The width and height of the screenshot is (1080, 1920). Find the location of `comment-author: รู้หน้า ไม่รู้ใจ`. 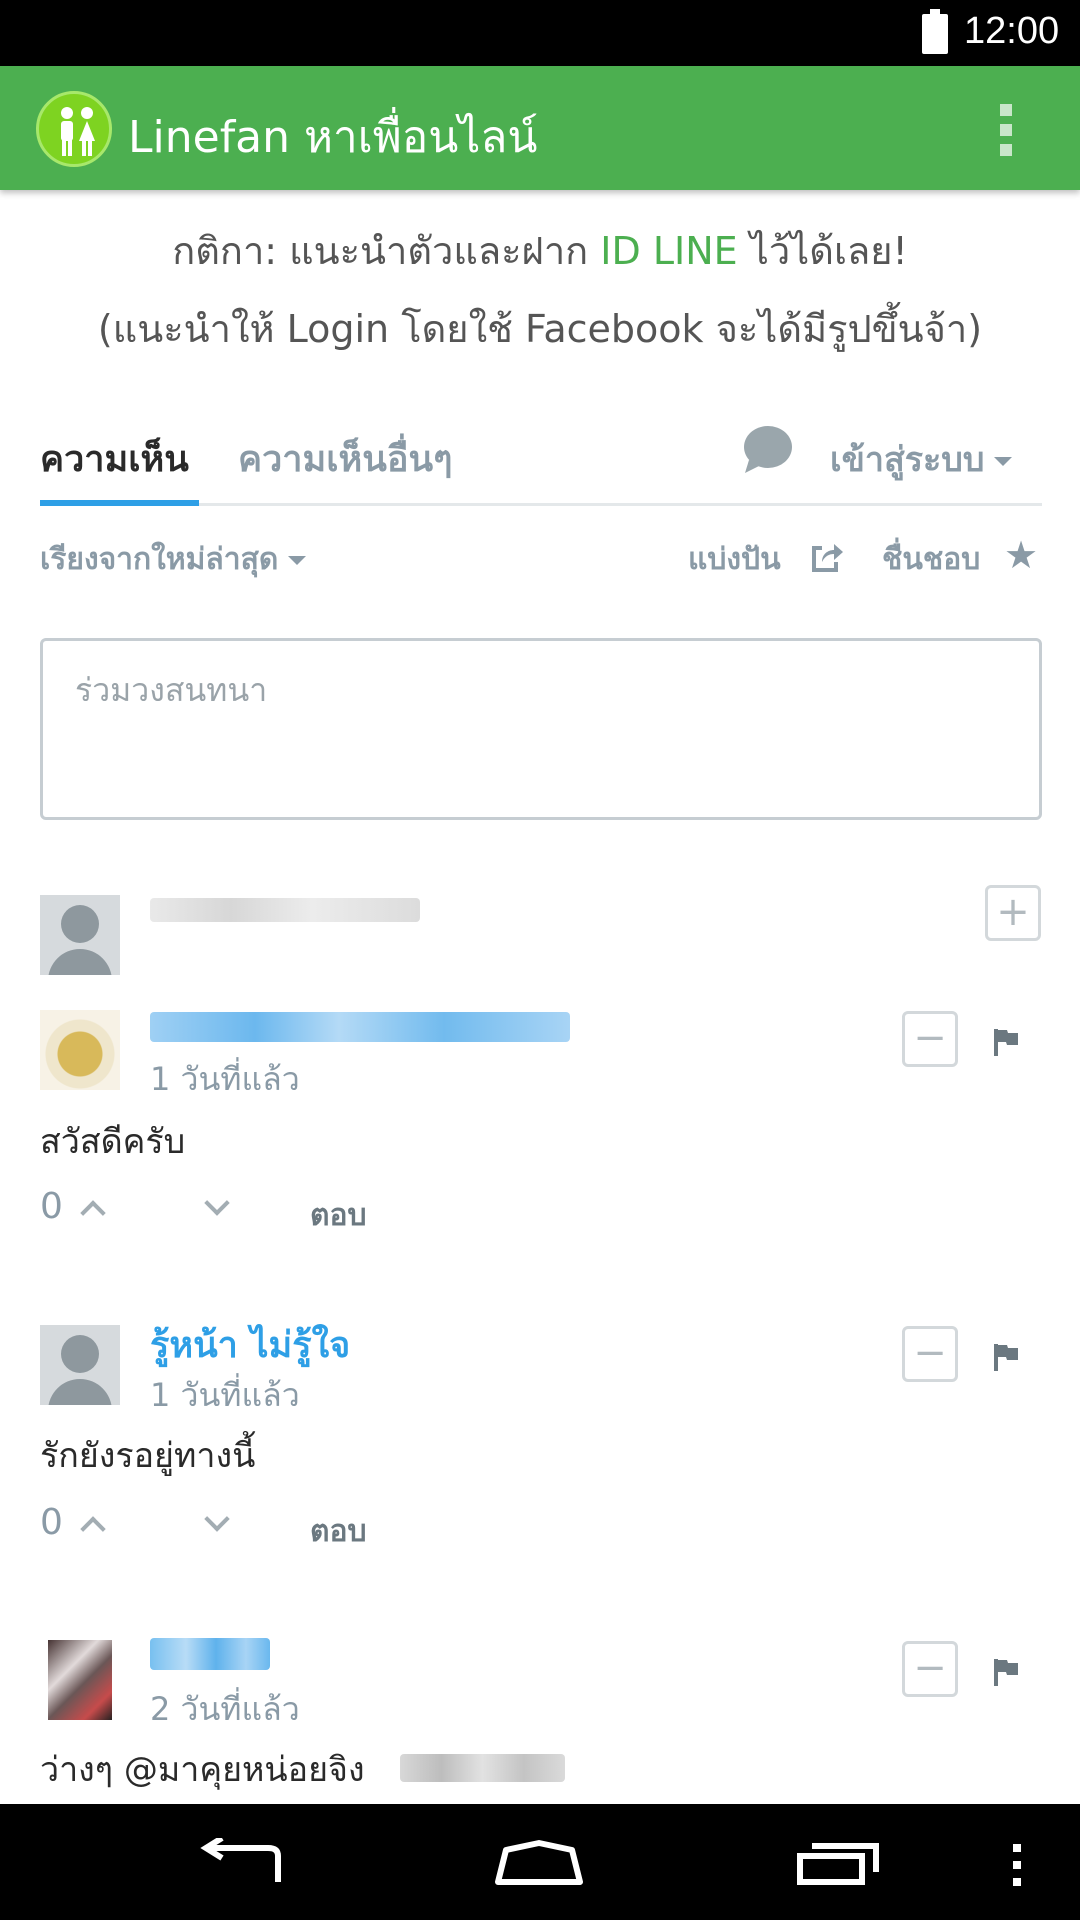

comment-author: รู้หน้า ไม่รู้ใจ is located at coordinates (250, 1344).